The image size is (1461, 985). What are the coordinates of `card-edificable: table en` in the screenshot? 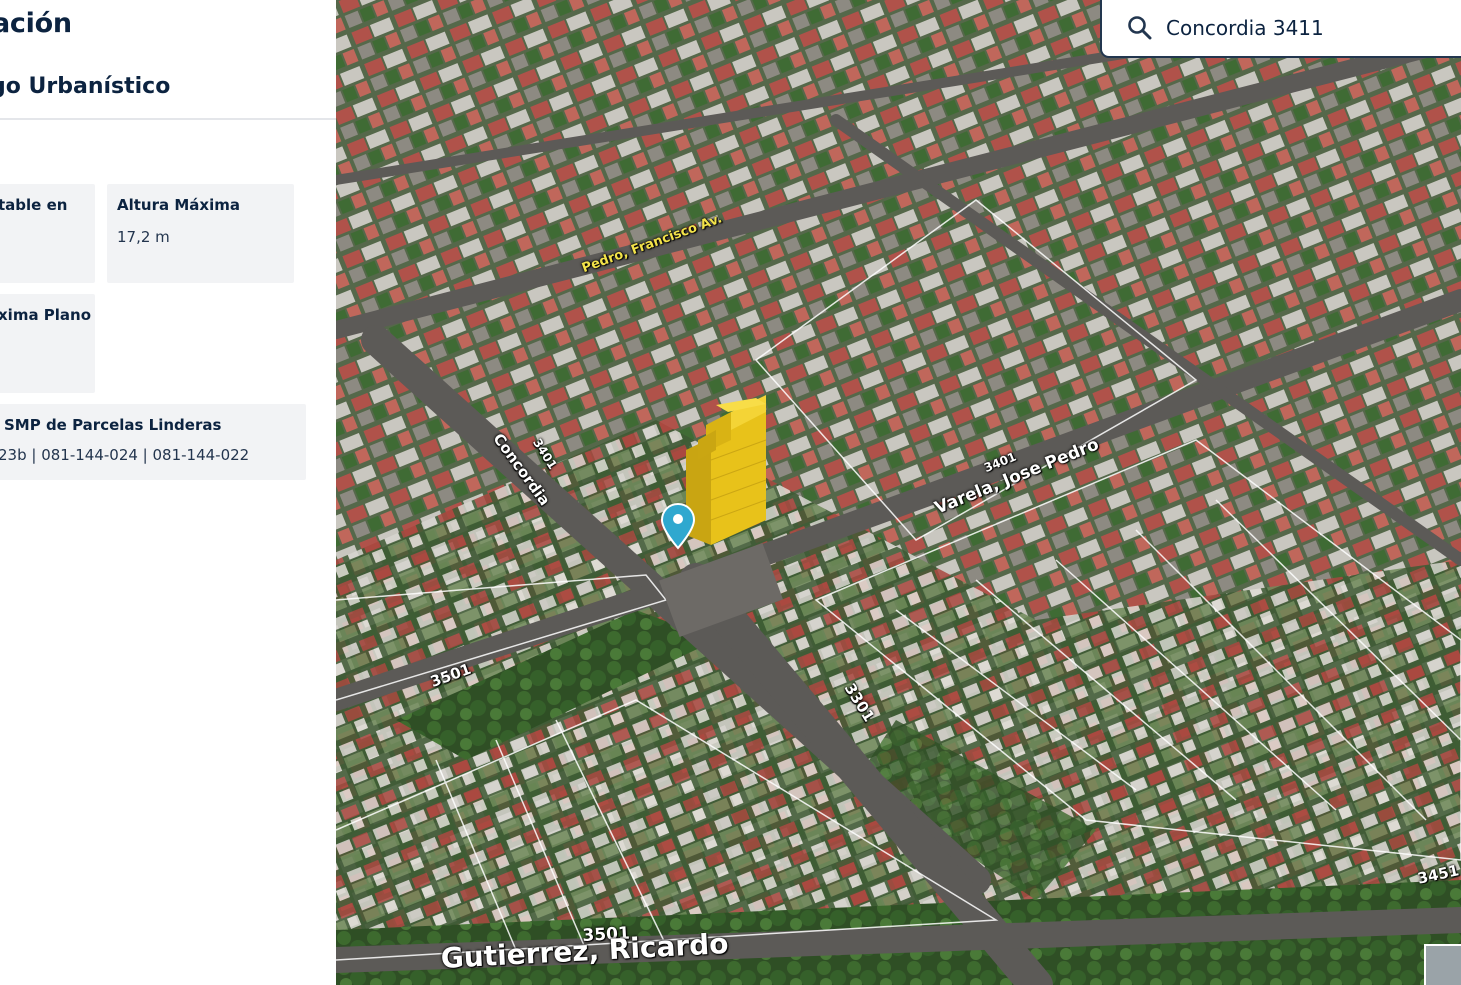 It's located at (47, 233).